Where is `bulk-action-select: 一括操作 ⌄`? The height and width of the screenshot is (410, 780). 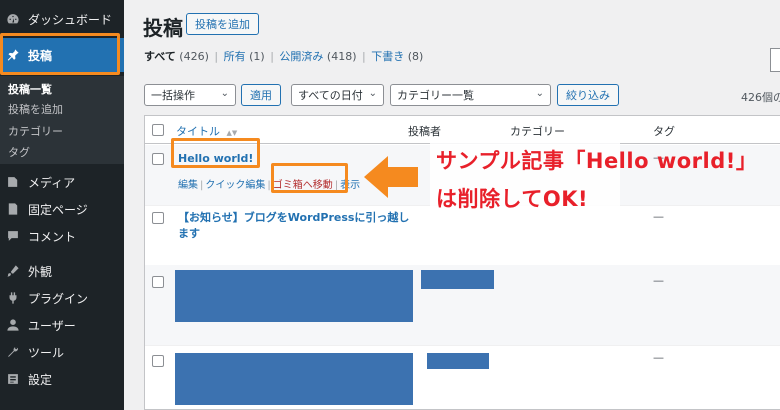 bulk-action-select: 一括操作 ⌄ is located at coordinates (190, 95).